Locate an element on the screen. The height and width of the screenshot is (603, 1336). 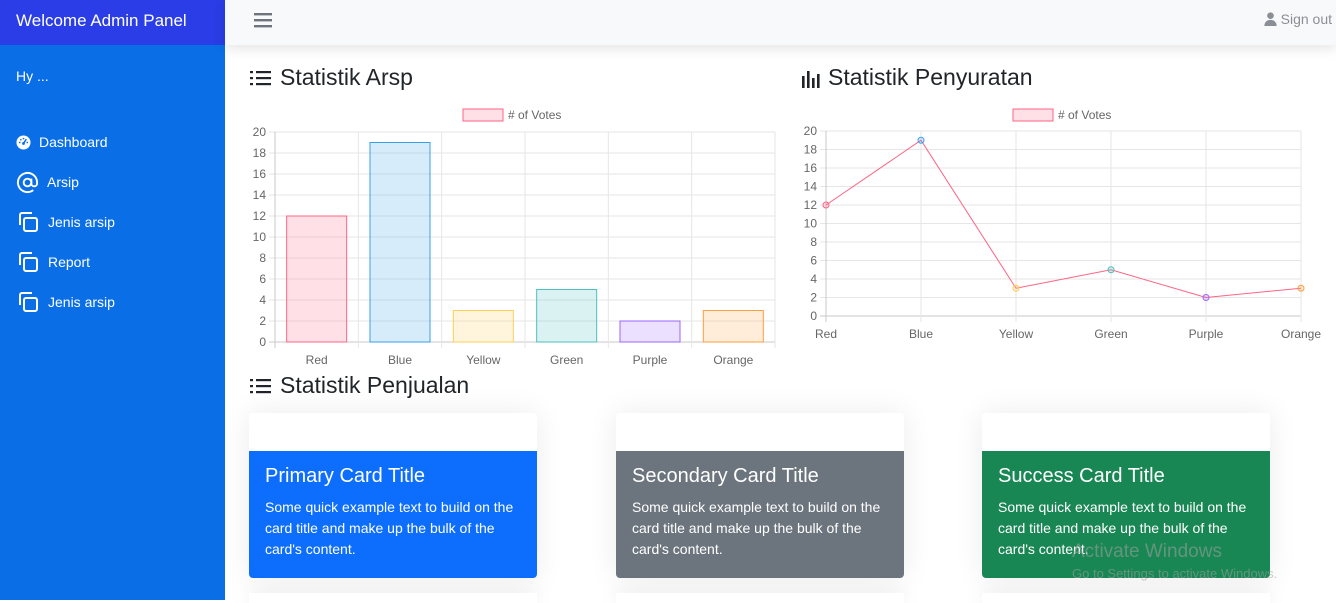
y-tick-label: 18 is located at coordinates (260, 153).